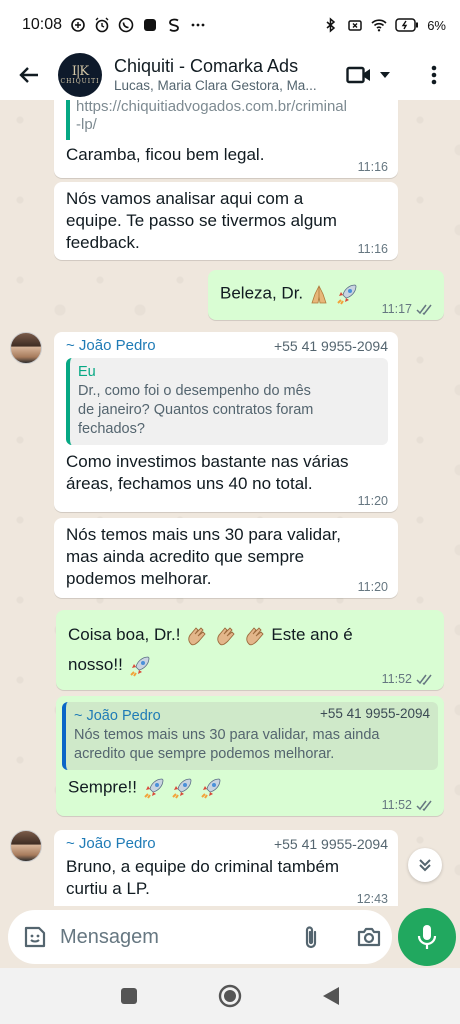 Image resolution: width=460 pixels, height=1024 pixels. Describe the element at coordinates (396, 309) in the screenshot. I see `message-time: 11:17` at that location.